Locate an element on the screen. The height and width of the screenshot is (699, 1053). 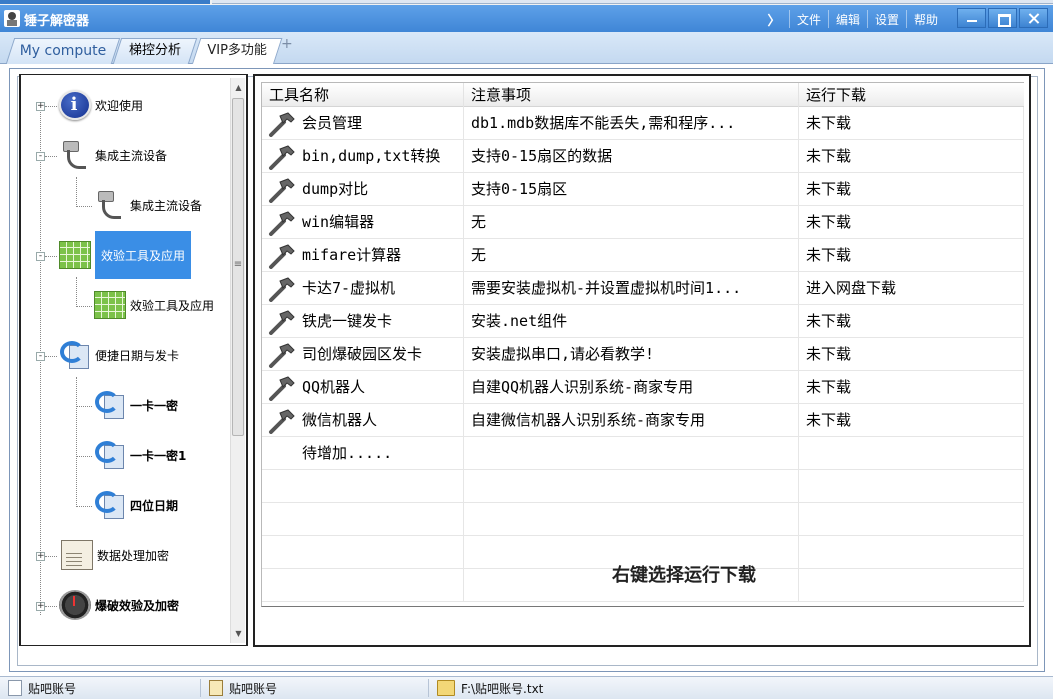
tree-item-one-card-one-key: 一卡一密 is located at coordinates (136, 405).